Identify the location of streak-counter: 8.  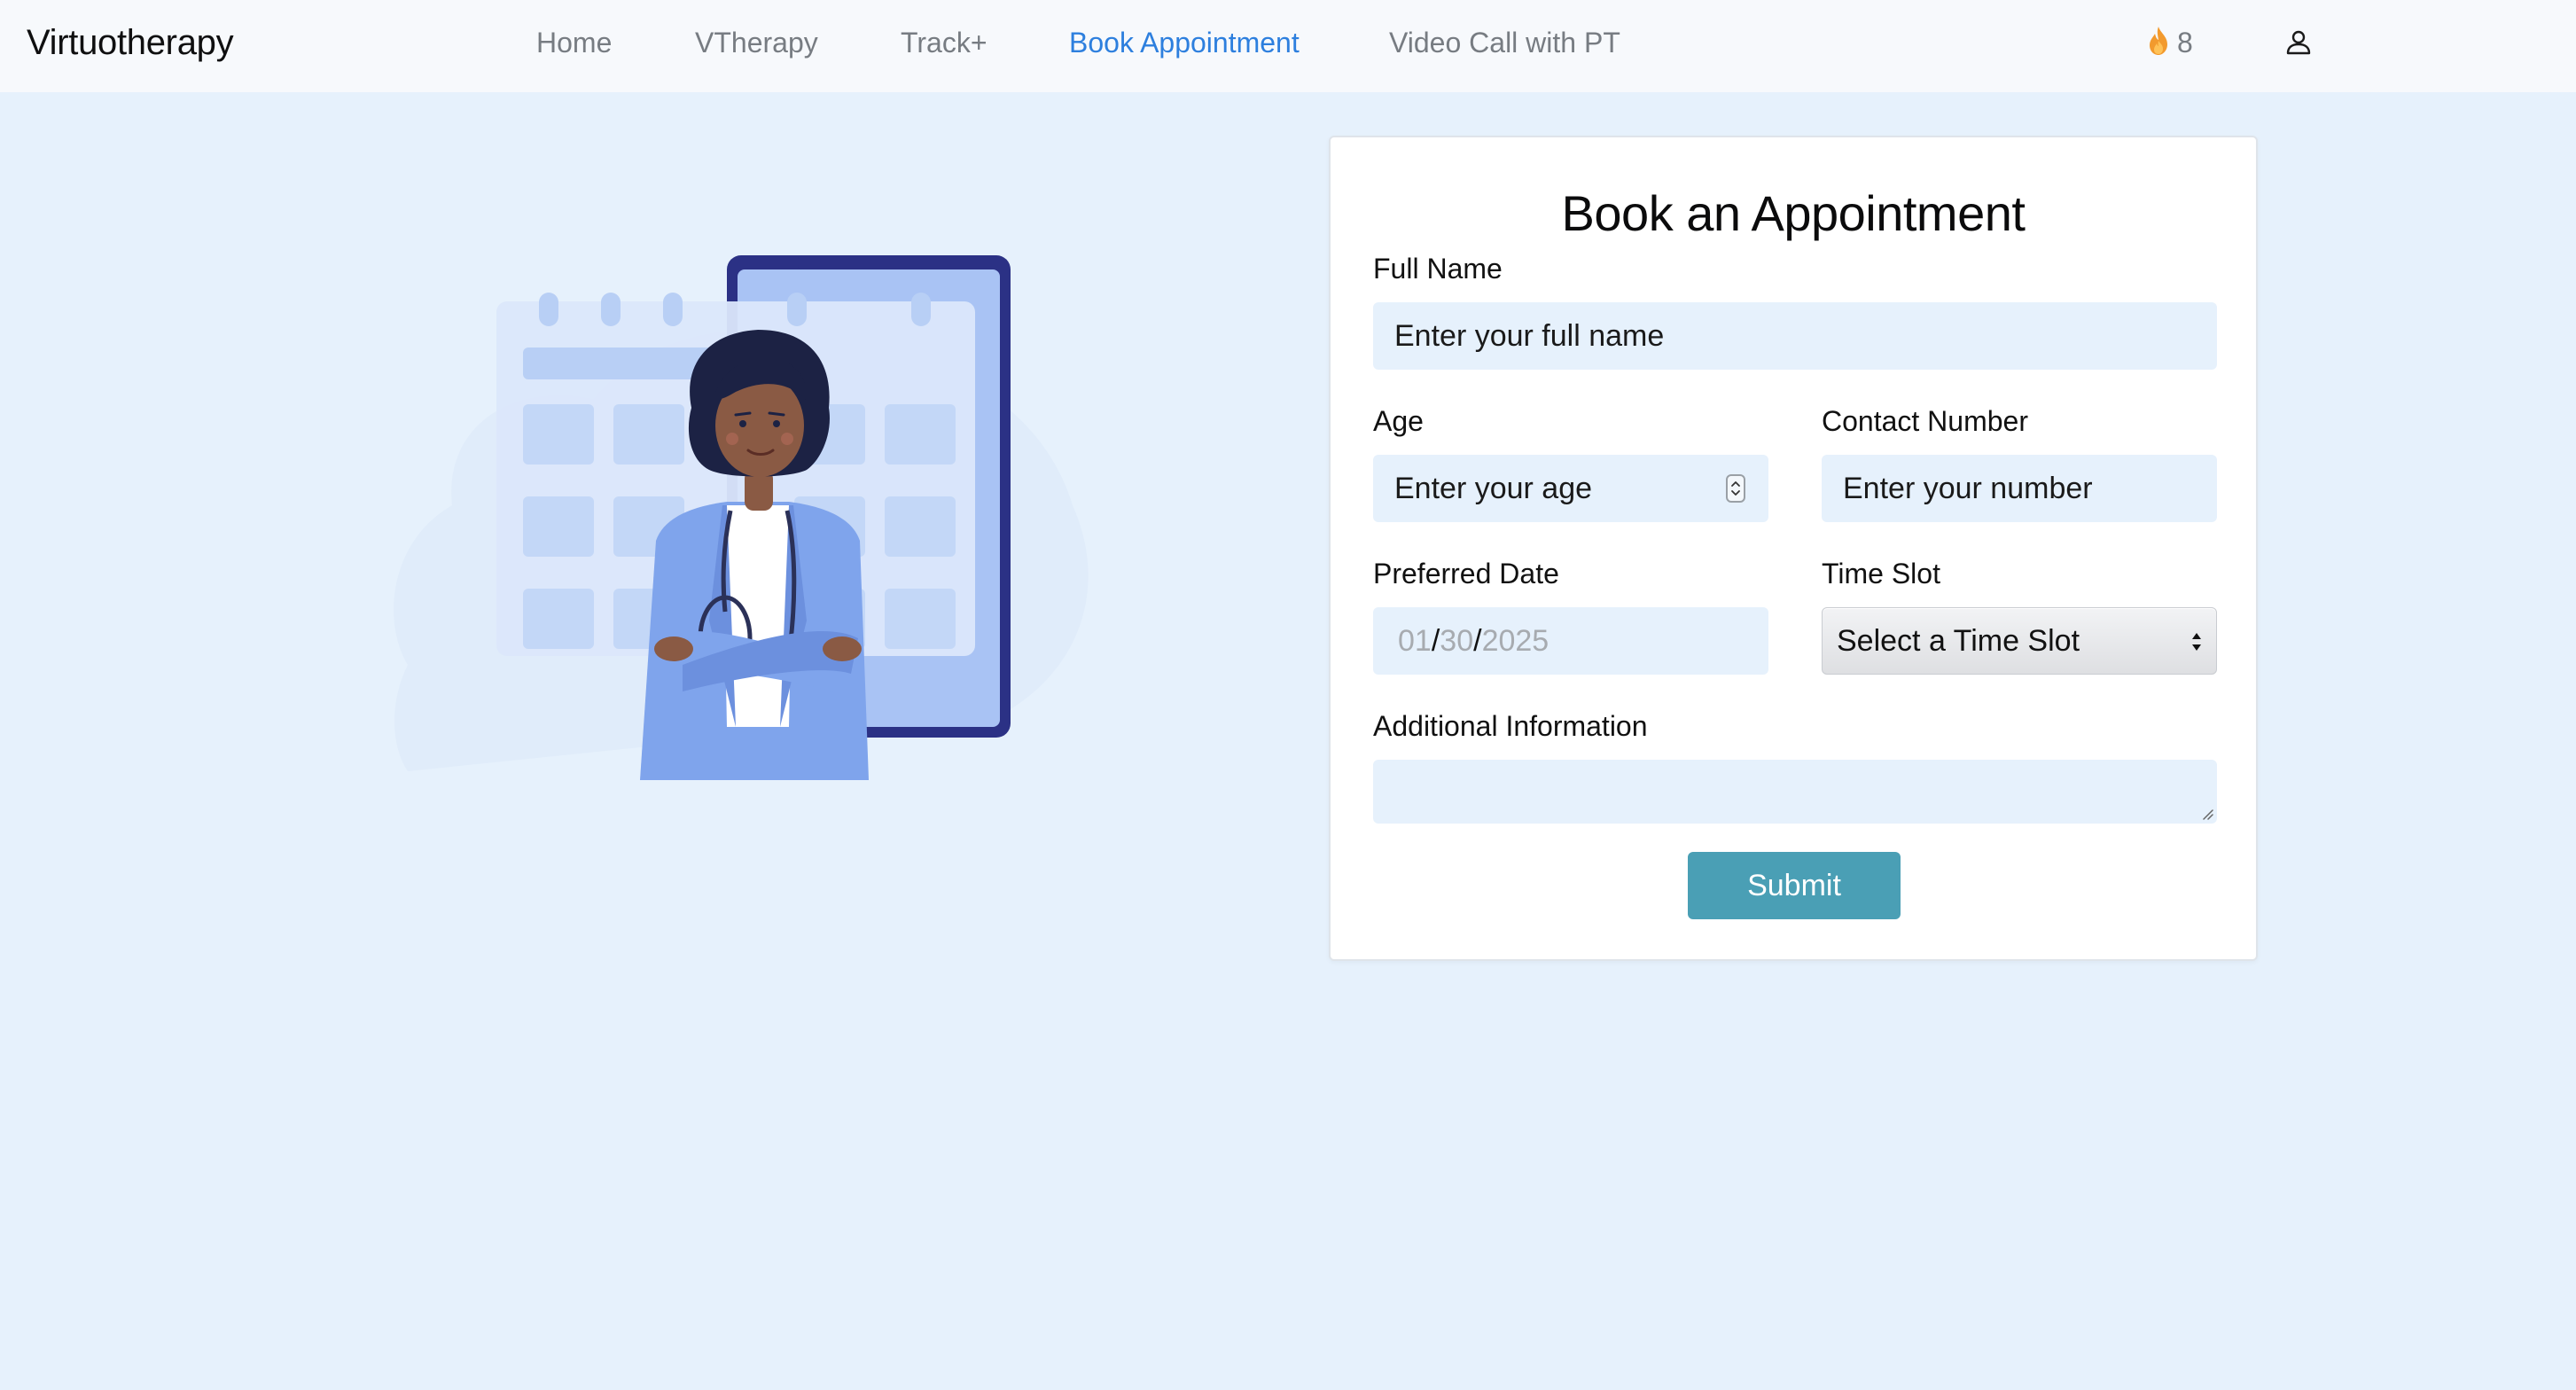
(2170, 42).